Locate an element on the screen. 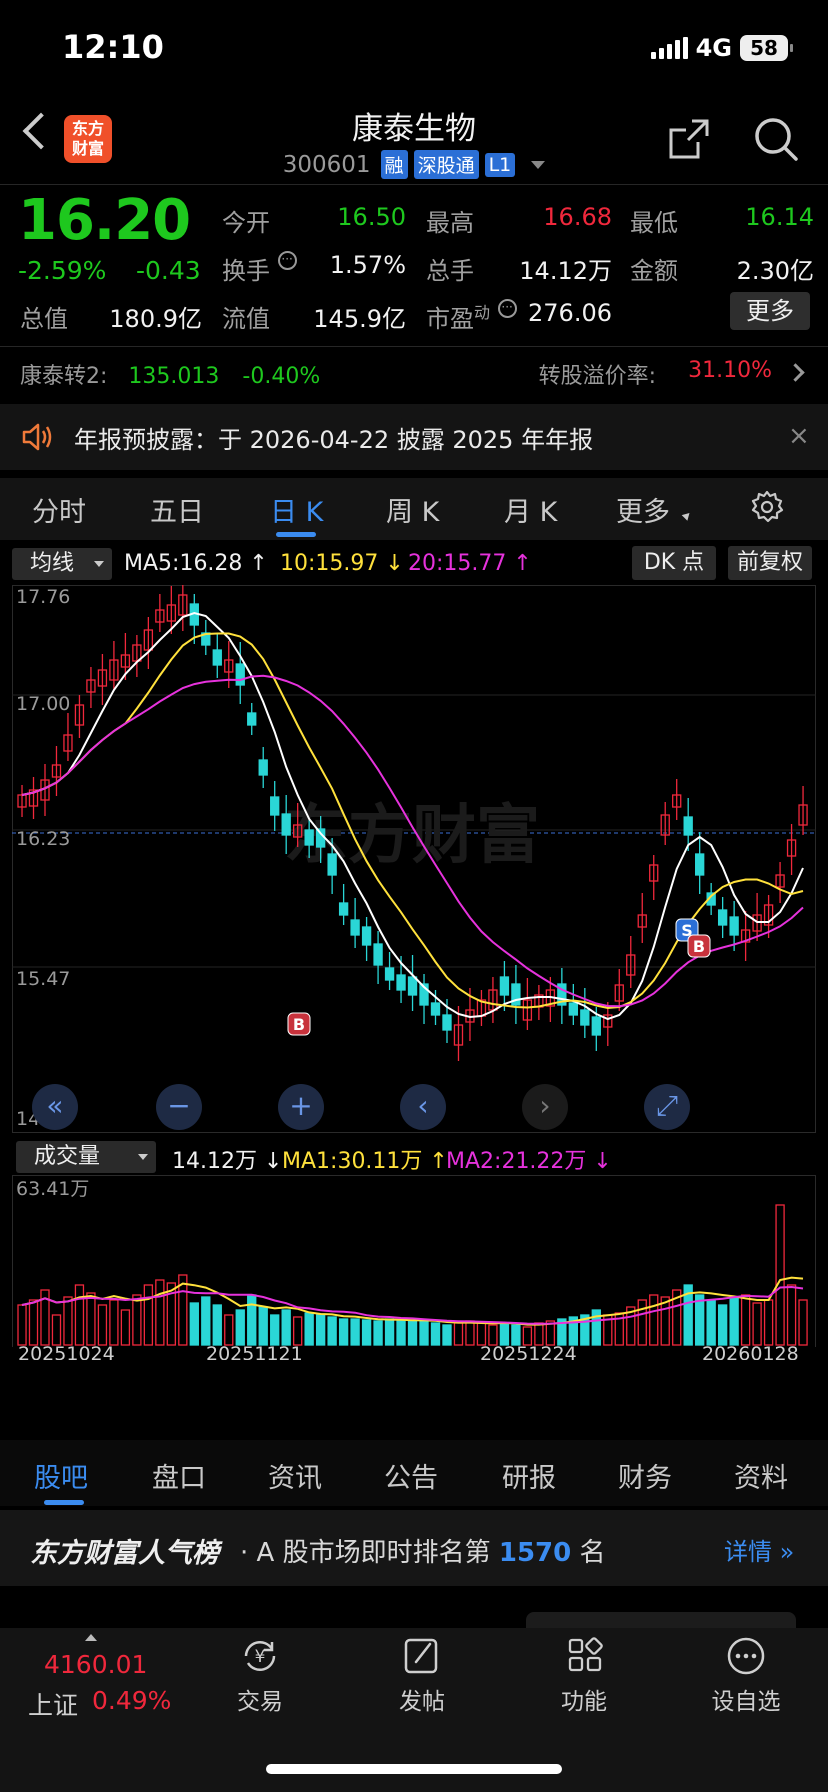  float-value: 145.9亿 is located at coordinates (359, 319).